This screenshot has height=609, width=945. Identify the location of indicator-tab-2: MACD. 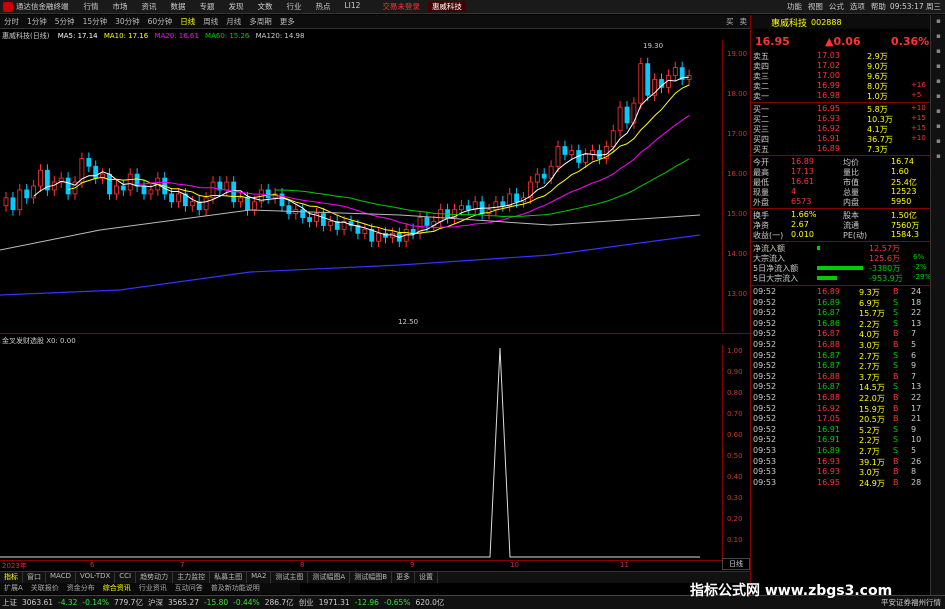
(61, 577).